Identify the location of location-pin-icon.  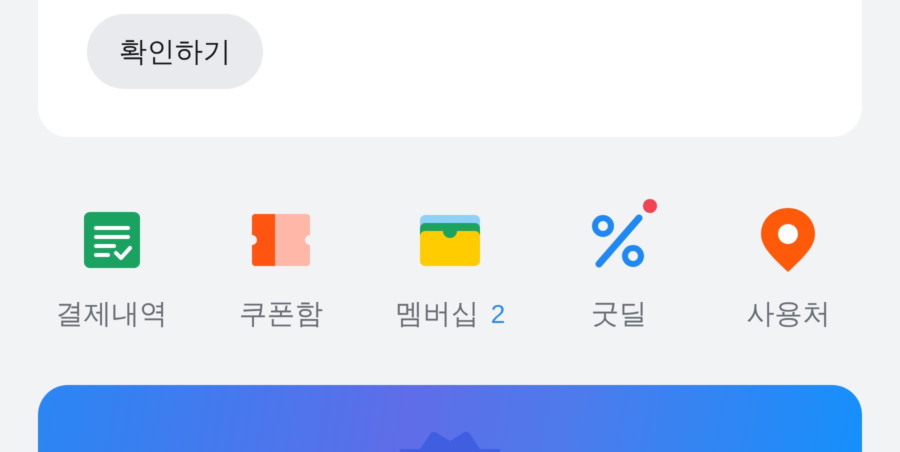
(788, 240).